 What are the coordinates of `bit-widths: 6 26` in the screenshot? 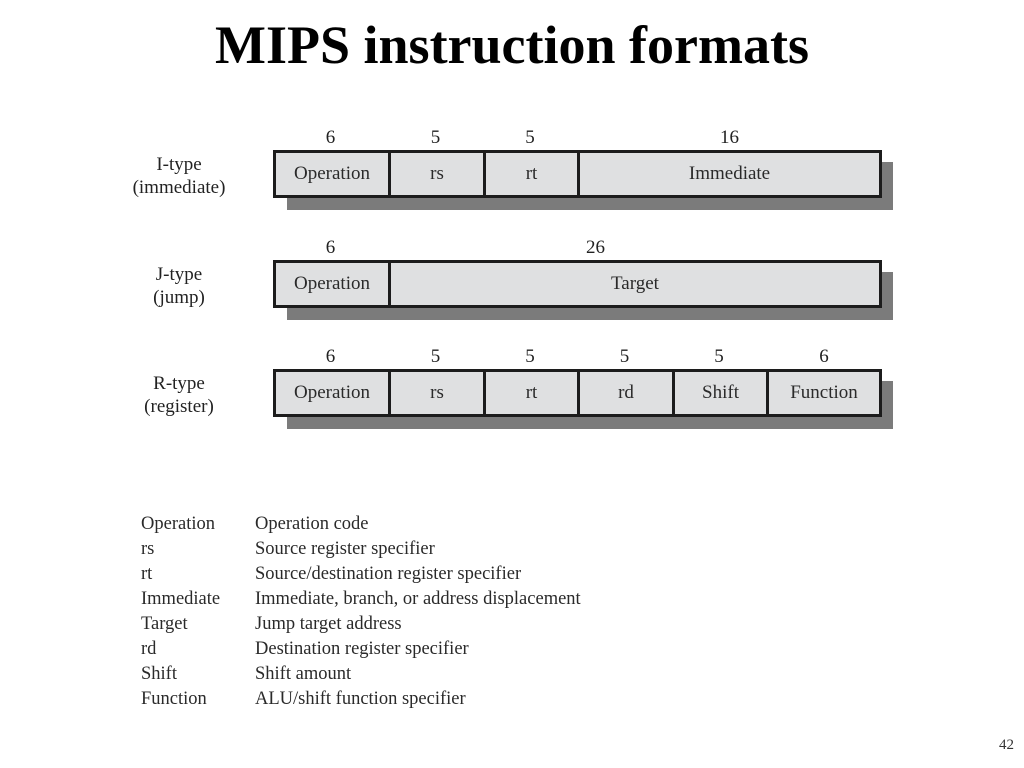 It's located at (577, 248).